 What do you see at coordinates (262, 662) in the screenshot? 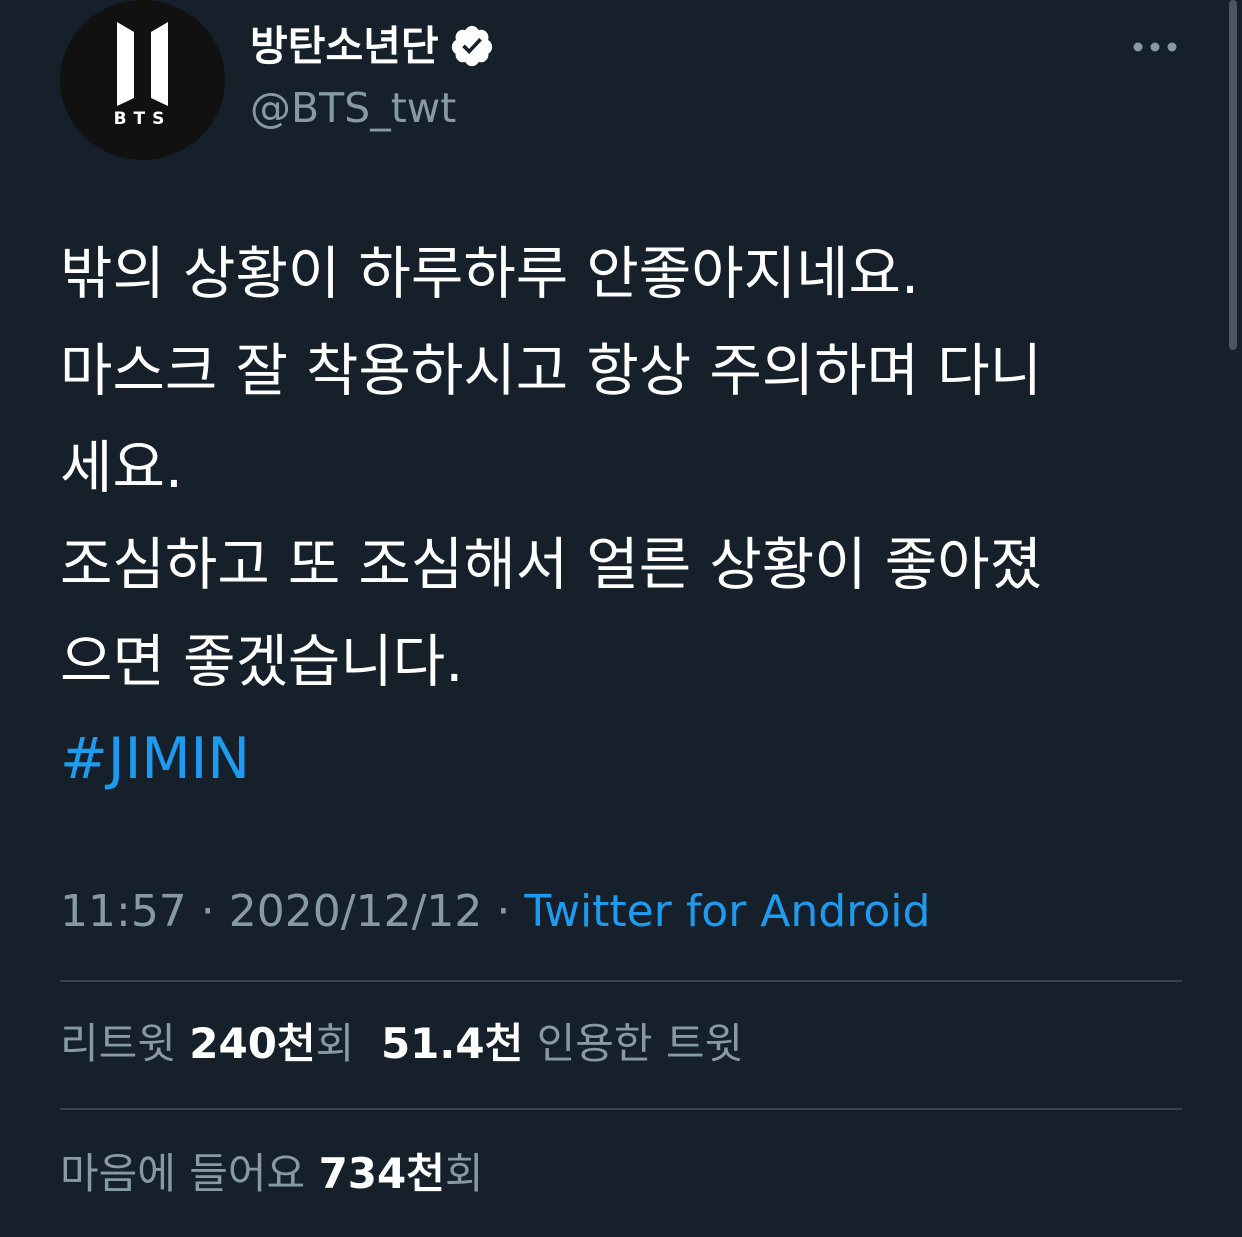
I see `tweet-line: 으면 좋겠습니다.` at bounding box center [262, 662].